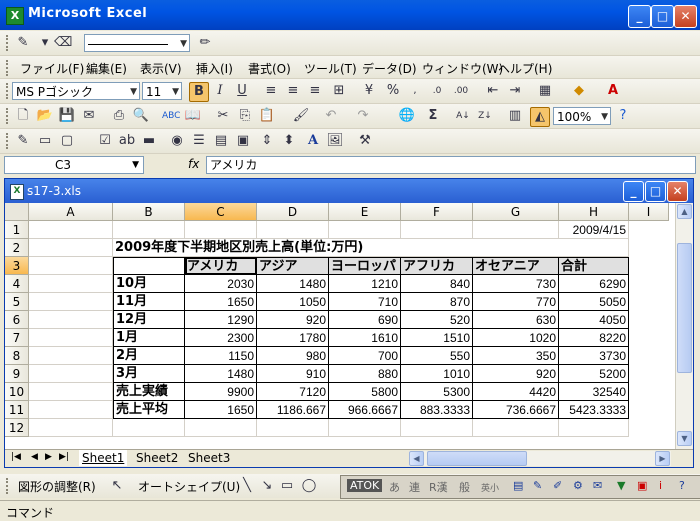 The height and width of the screenshot is (521, 700). What do you see at coordinates (365, 392) in the screenshot?
I see `data-cell: 5800` at bounding box center [365, 392].